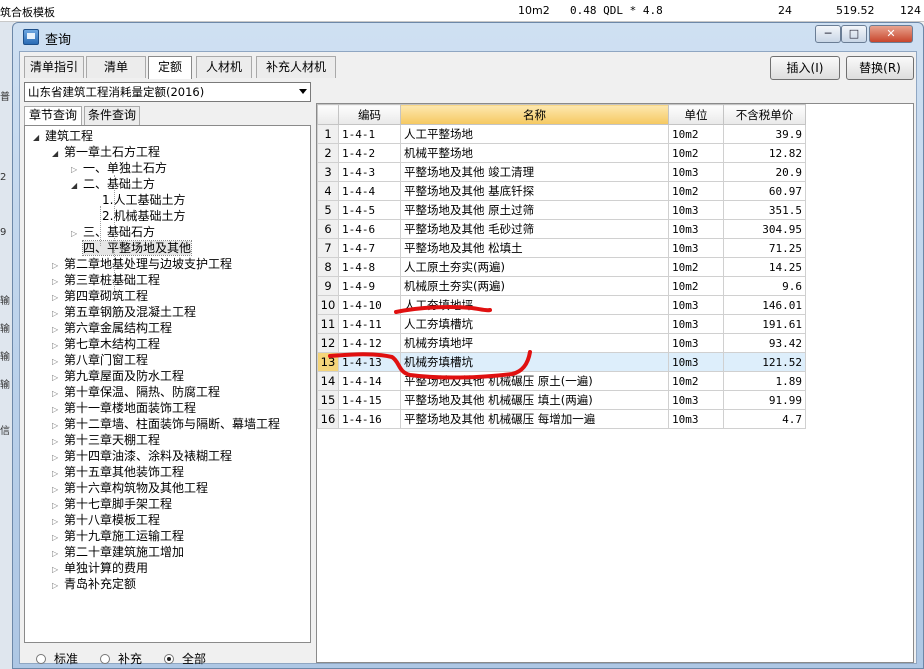  What do you see at coordinates (764, 286) in the screenshot?
I see `price-cell: 9.6` at bounding box center [764, 286].